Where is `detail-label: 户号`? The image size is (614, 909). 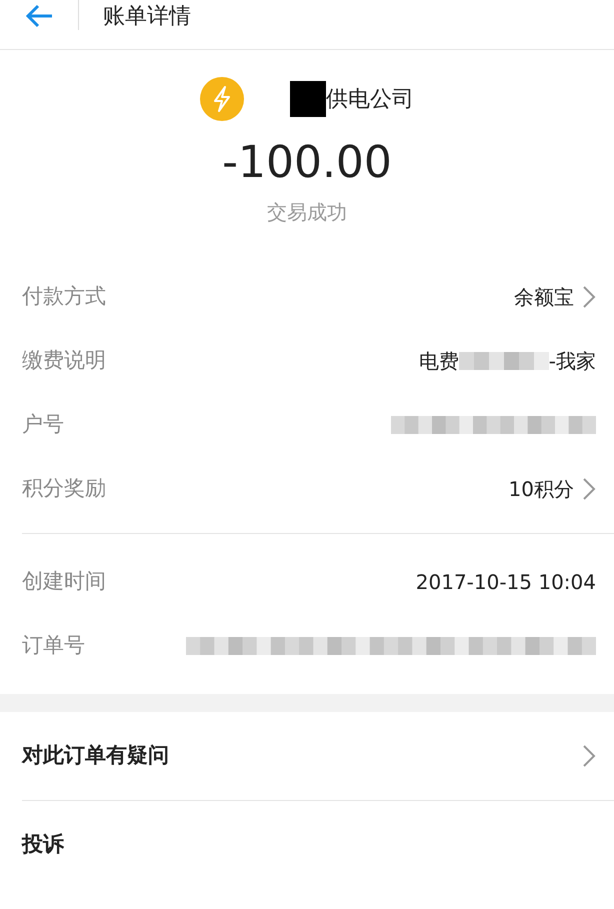
detail-label: 户号 is located at coordinates (43, 424).